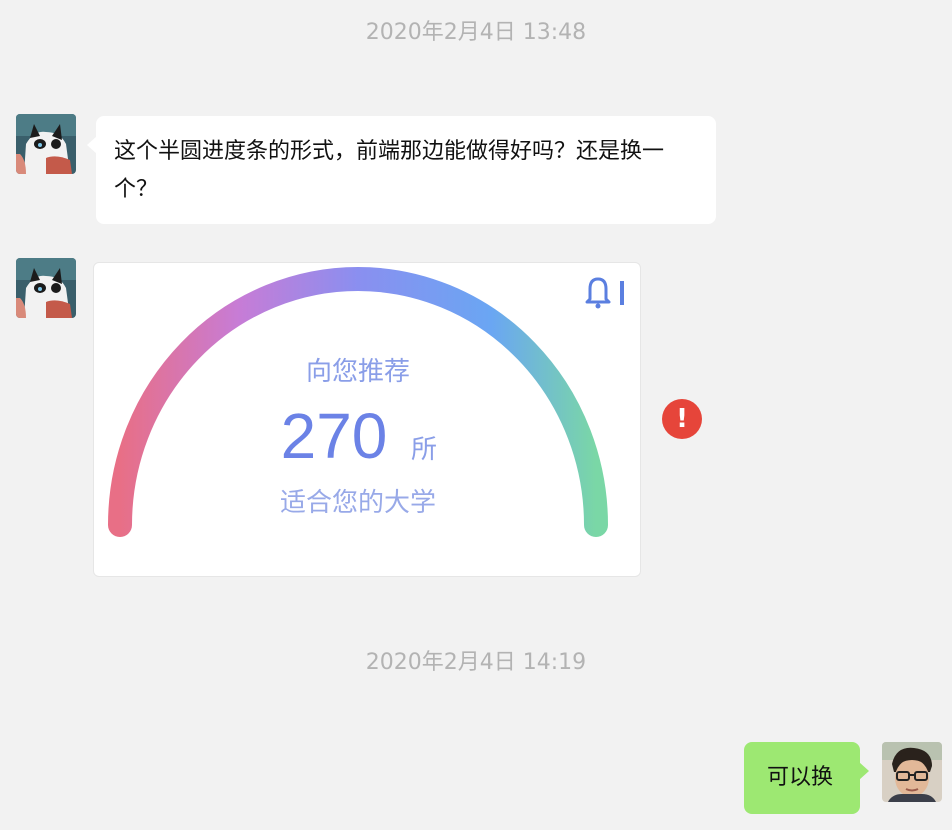  I want to click on bell-icon, so click(604, 293).